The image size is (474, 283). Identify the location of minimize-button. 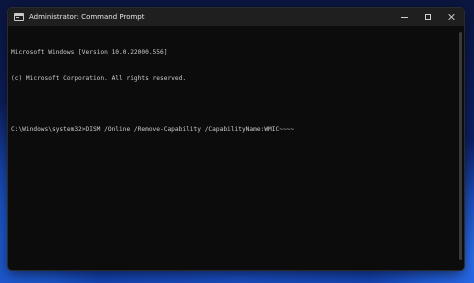
(404, 17).